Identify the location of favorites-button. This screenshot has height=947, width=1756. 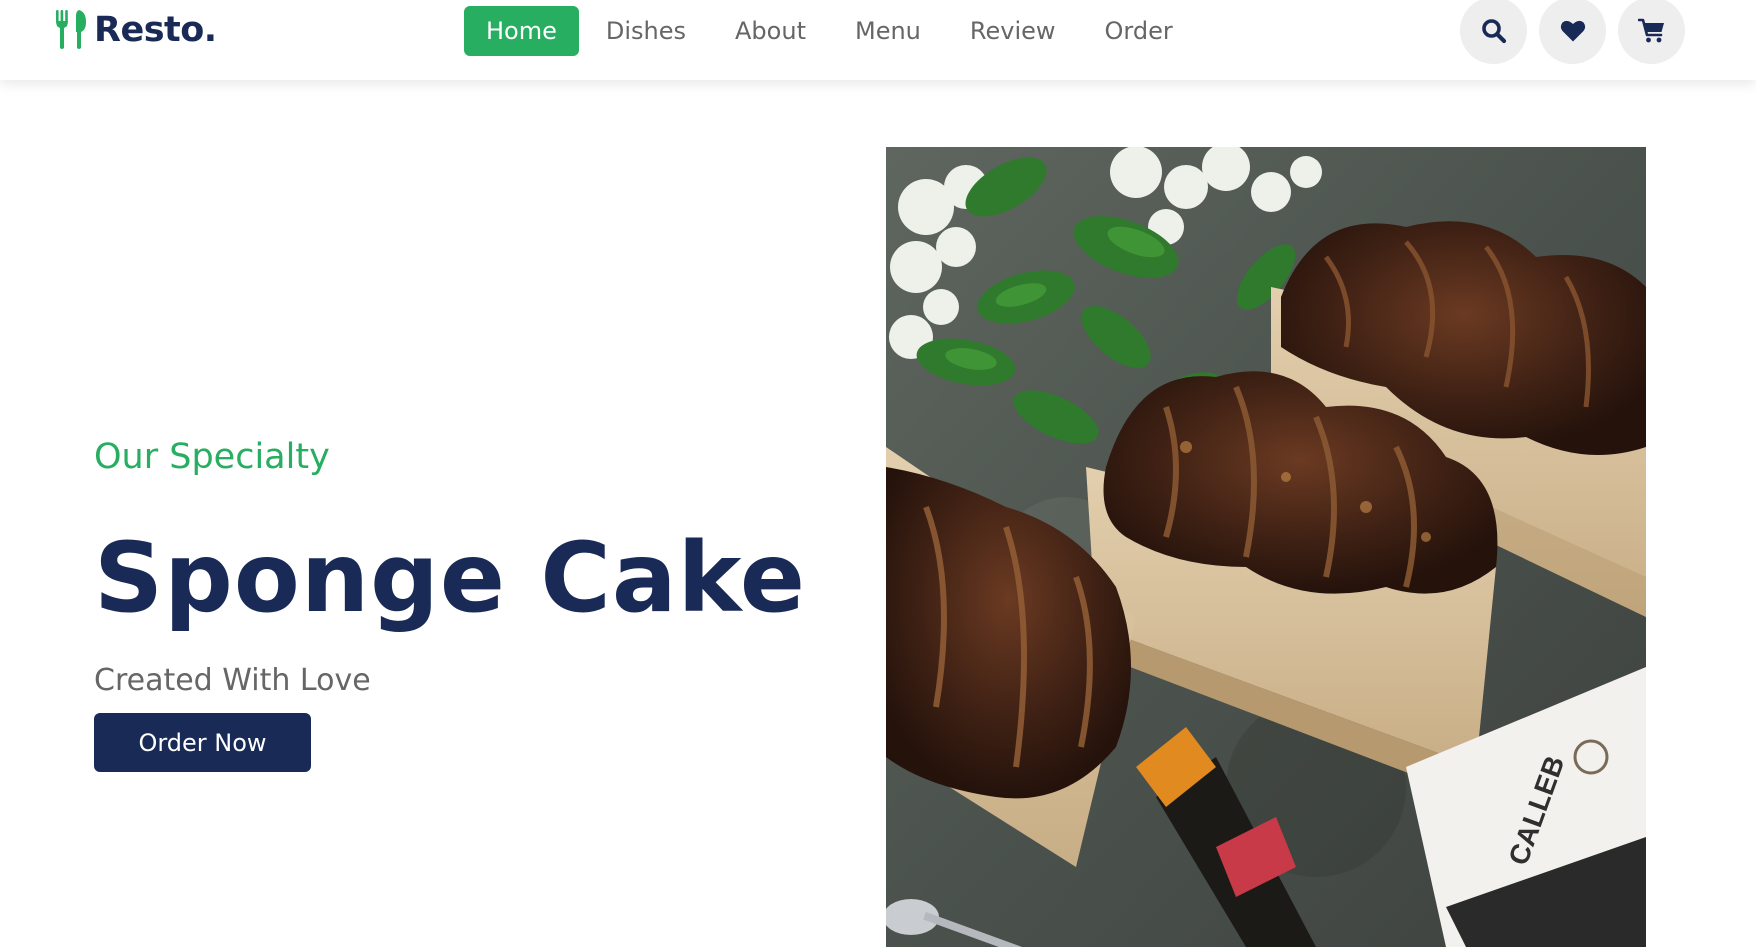
(1572, 32).